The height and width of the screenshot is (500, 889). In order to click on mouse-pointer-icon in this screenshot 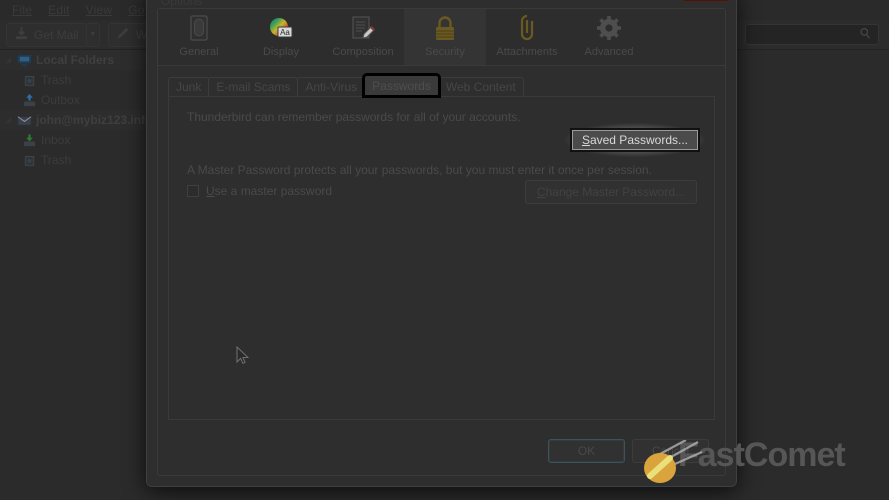, I will do `click(243, 357)`.